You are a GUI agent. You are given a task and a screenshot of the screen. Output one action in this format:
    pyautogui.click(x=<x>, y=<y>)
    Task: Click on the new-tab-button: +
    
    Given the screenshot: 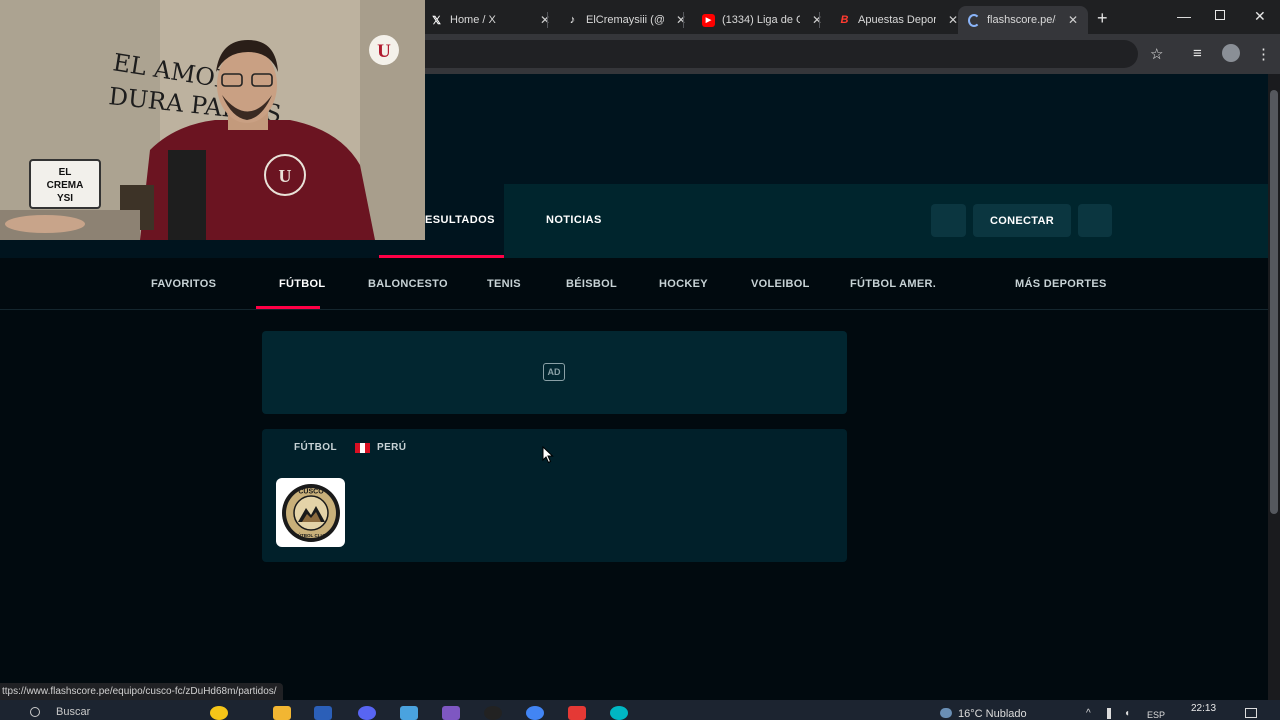 What is the action you would take?
    pyautogui.click(x=1102, y=18)
    